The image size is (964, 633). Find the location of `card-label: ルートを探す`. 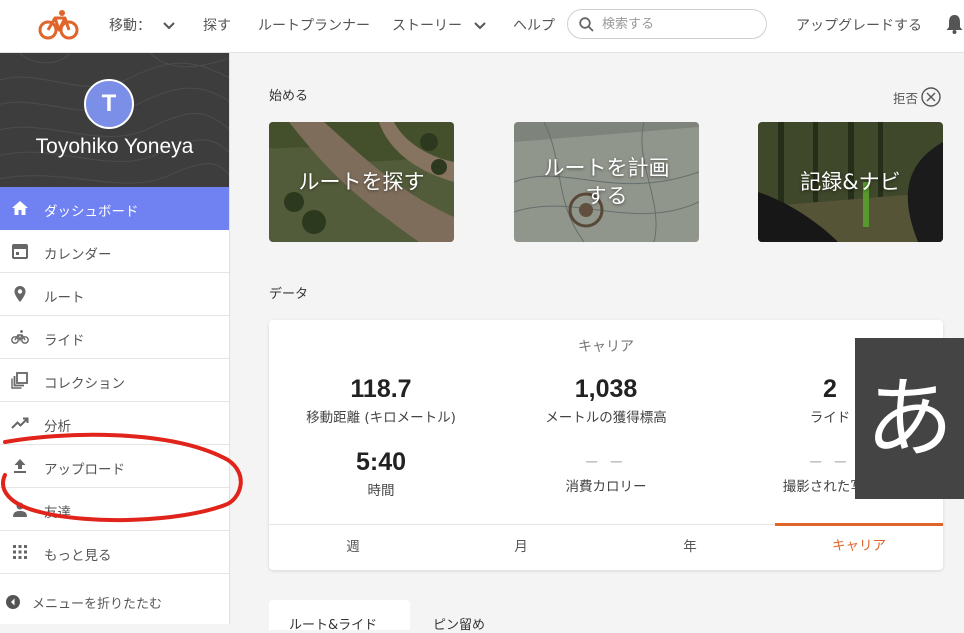

card-label: ルートを探す is located at coordinates (361, 182).